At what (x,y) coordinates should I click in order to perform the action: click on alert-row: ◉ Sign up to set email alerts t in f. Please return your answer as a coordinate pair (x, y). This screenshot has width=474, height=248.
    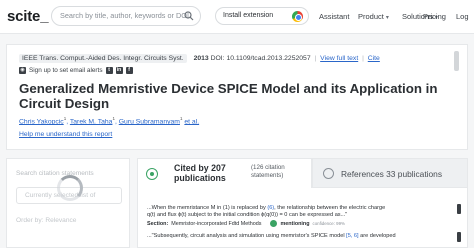
    Looking at the image, I should click on (76, 70).